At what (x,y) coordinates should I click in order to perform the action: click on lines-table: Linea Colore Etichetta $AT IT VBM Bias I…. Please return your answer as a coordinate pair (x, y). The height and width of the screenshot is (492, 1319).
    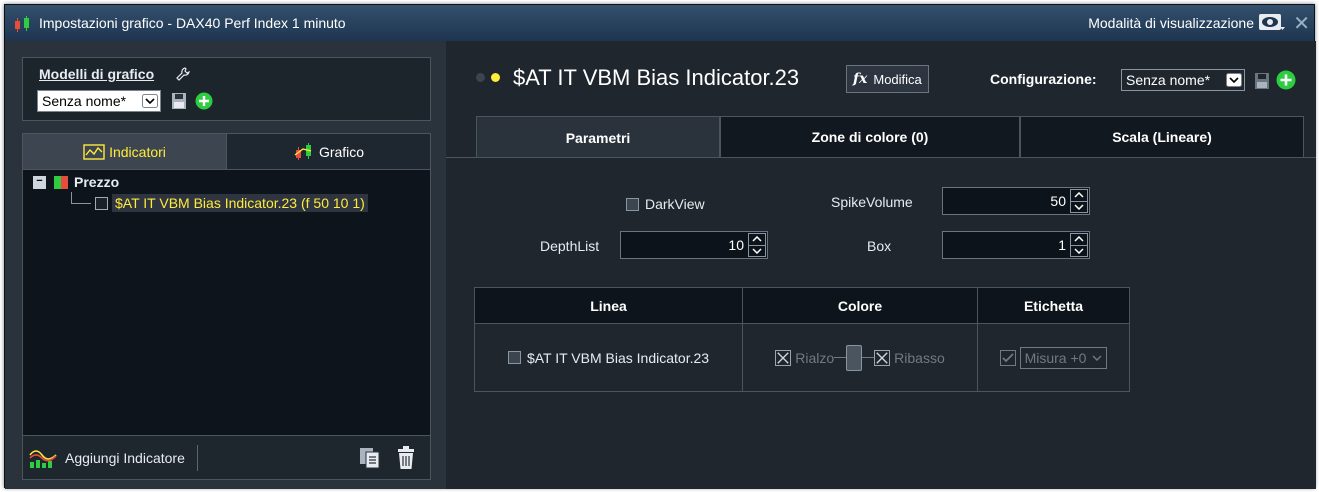
    Looking at the image, I should click on (802, 339).